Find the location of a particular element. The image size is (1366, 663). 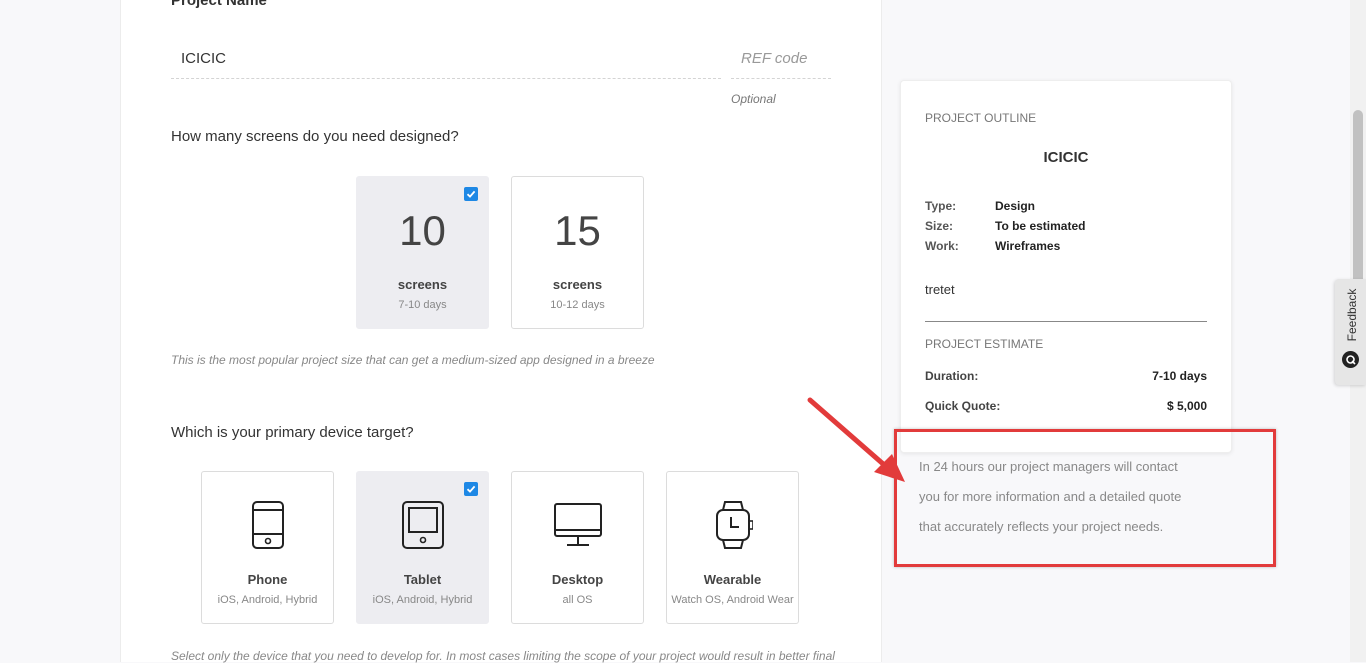

estimate-duration-row: Duration: 7-10 days is located at coordinates (1066, 376).